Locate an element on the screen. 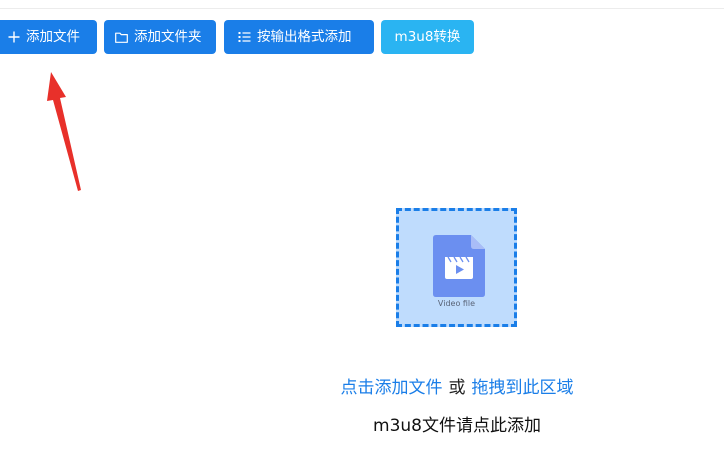  add-folder-button: 添加文件夹 is located at coordinates (160, 37).